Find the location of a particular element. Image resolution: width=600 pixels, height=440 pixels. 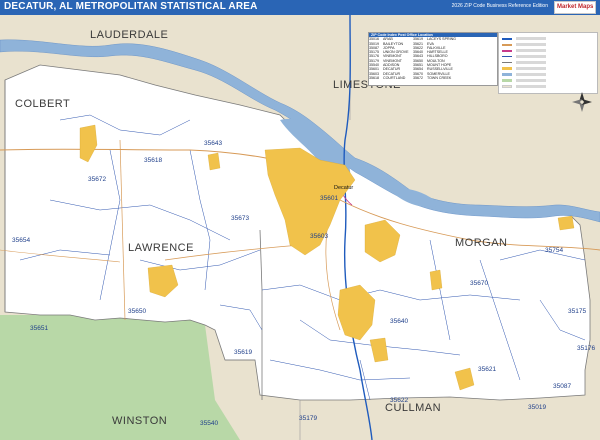

hillsboro-urban is located at coordinates (214, 161).